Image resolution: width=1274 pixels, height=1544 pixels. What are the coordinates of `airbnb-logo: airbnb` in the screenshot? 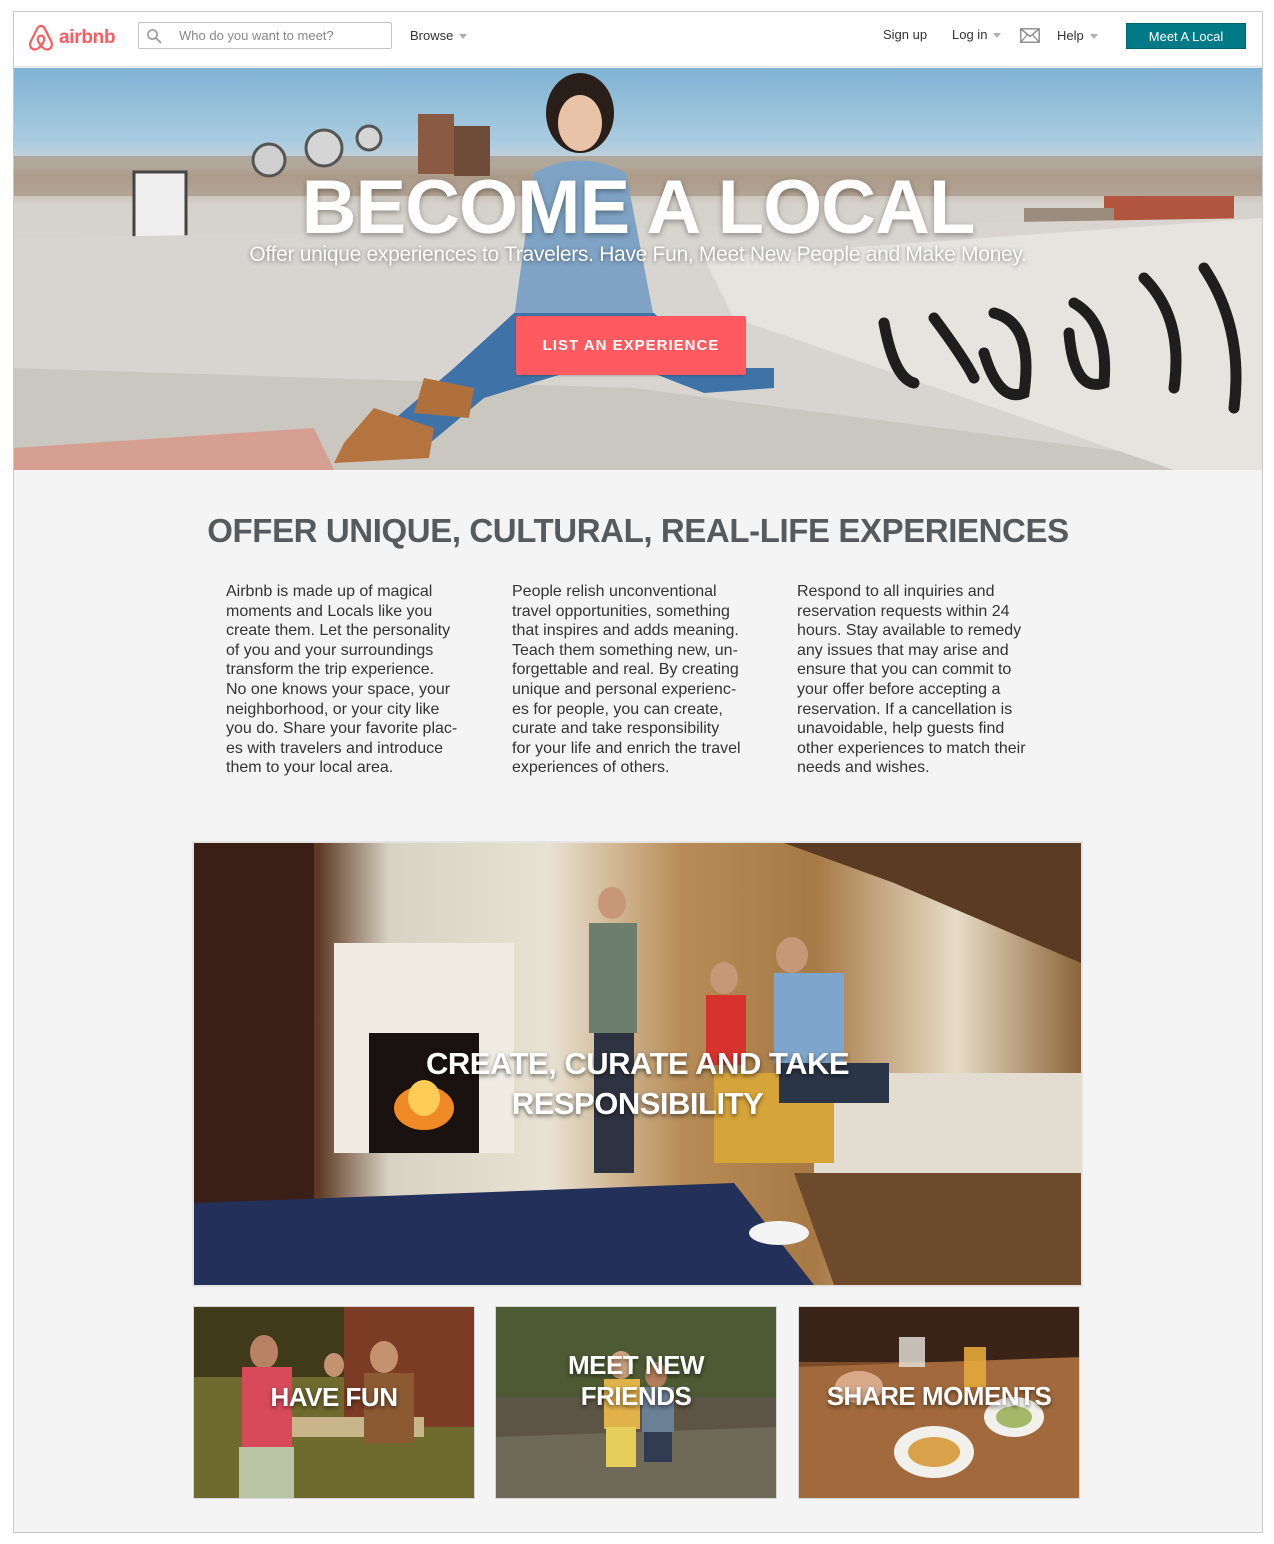 It's located at (72, 38).